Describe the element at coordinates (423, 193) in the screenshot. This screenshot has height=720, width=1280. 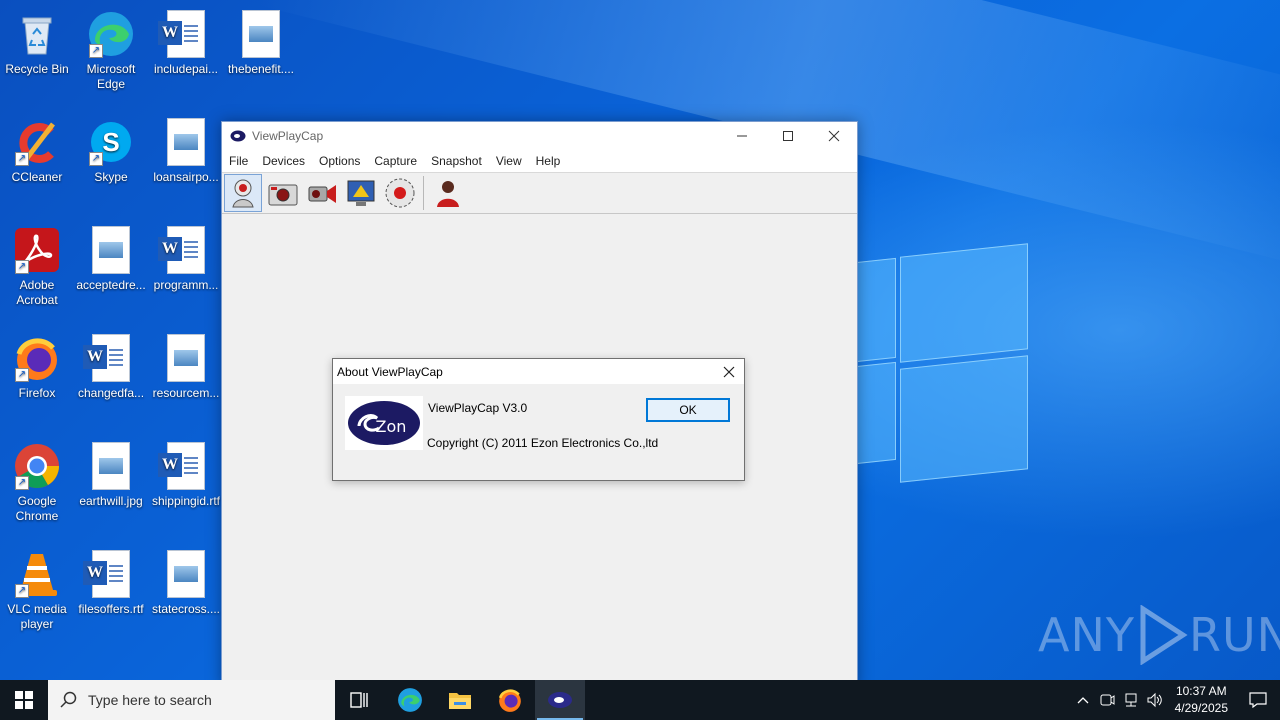
I see `toolbar-separator` at that location.